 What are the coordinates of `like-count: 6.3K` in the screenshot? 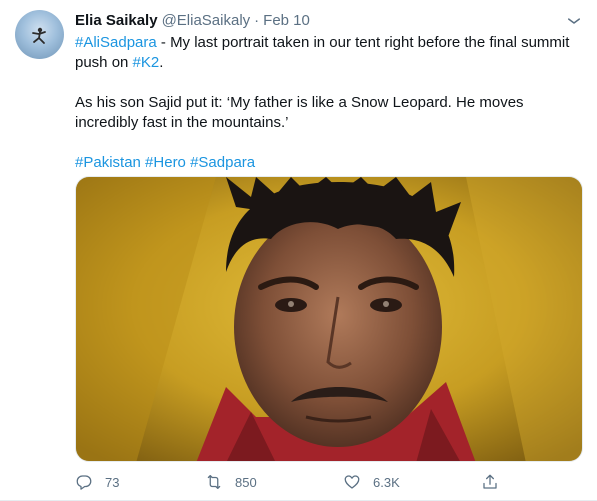 It's located at (386, 482).